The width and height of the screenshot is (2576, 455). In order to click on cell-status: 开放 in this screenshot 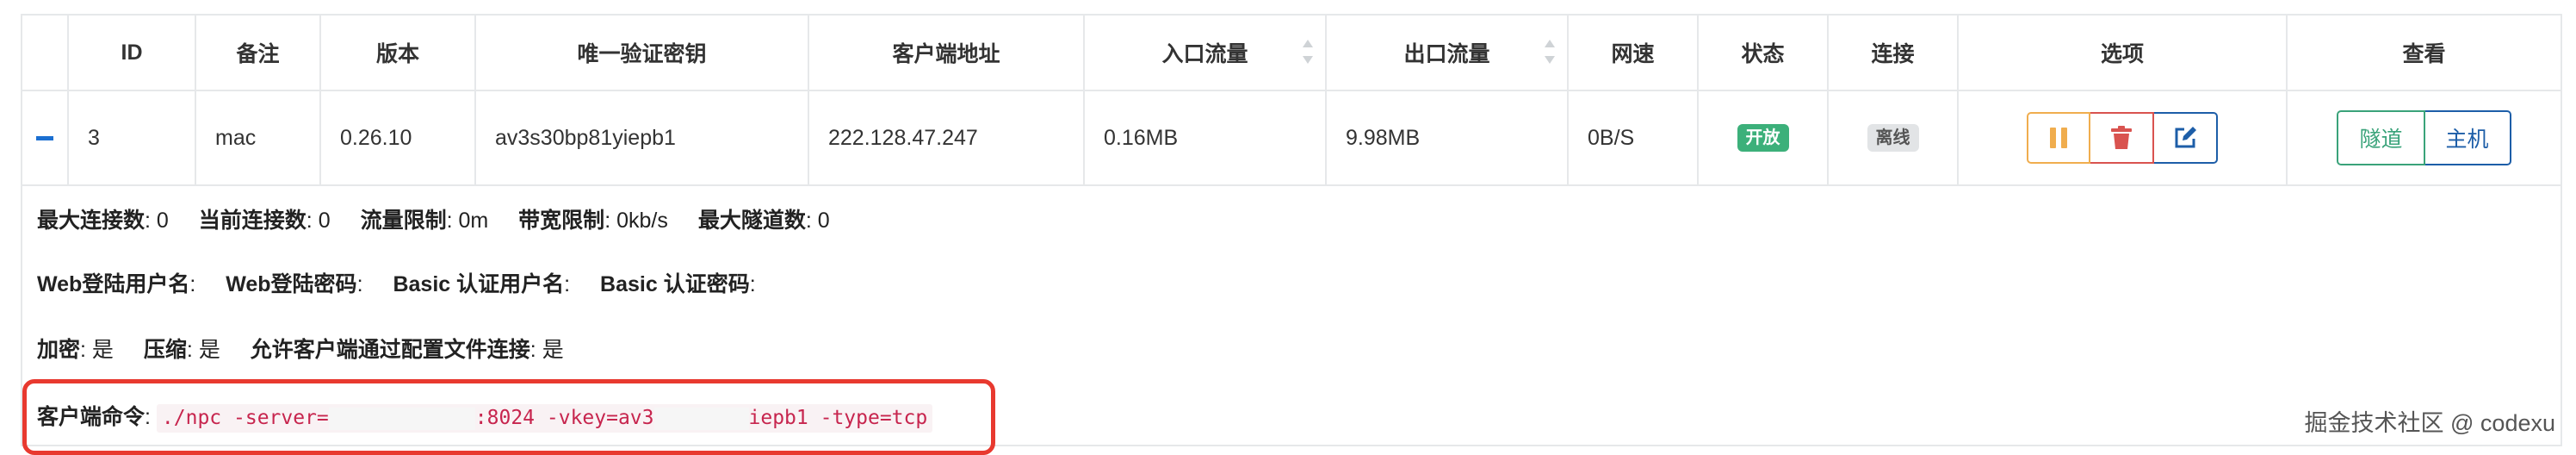, I will do `click(1763, 138)`.